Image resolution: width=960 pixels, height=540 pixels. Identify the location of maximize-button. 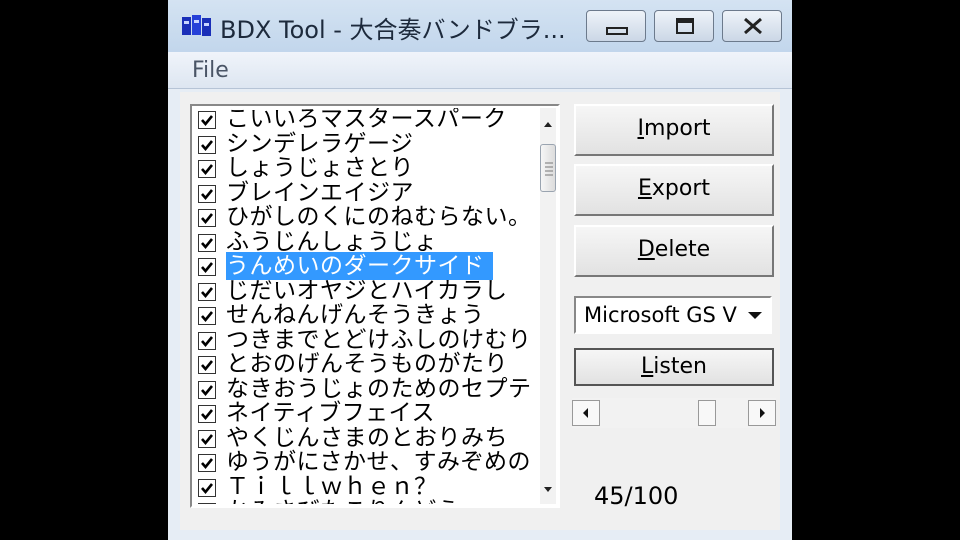
(684, 26).